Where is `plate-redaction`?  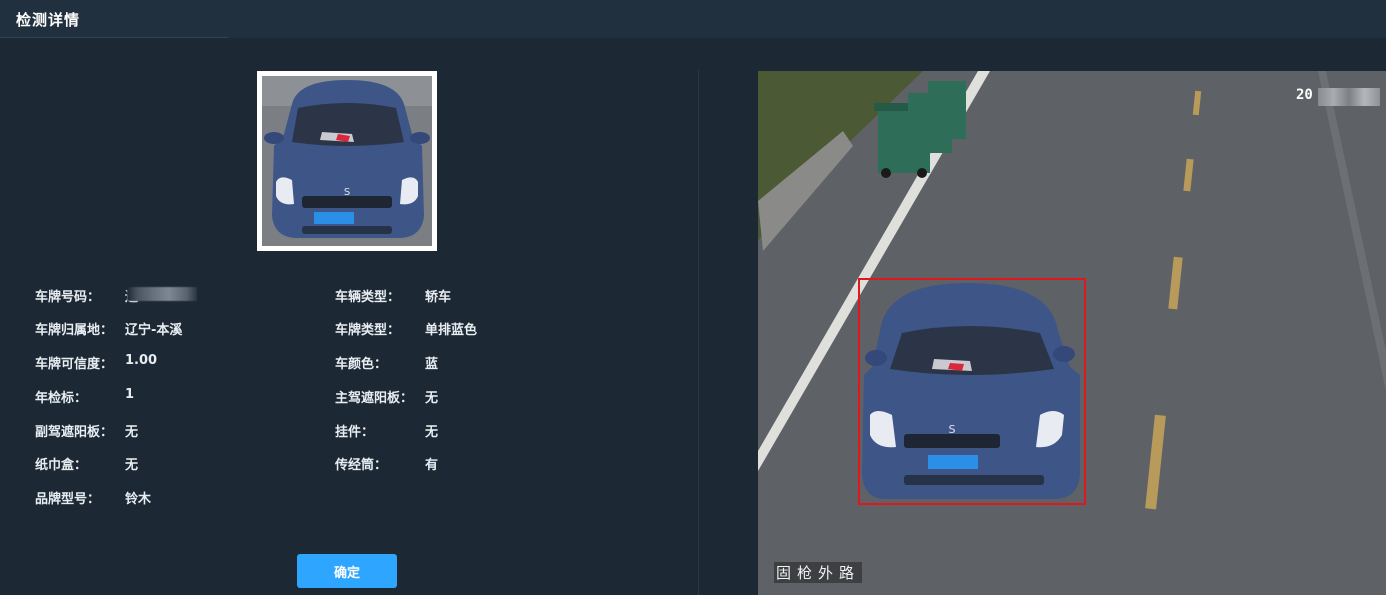
plate-redaction is located at coordinates (162, 294).